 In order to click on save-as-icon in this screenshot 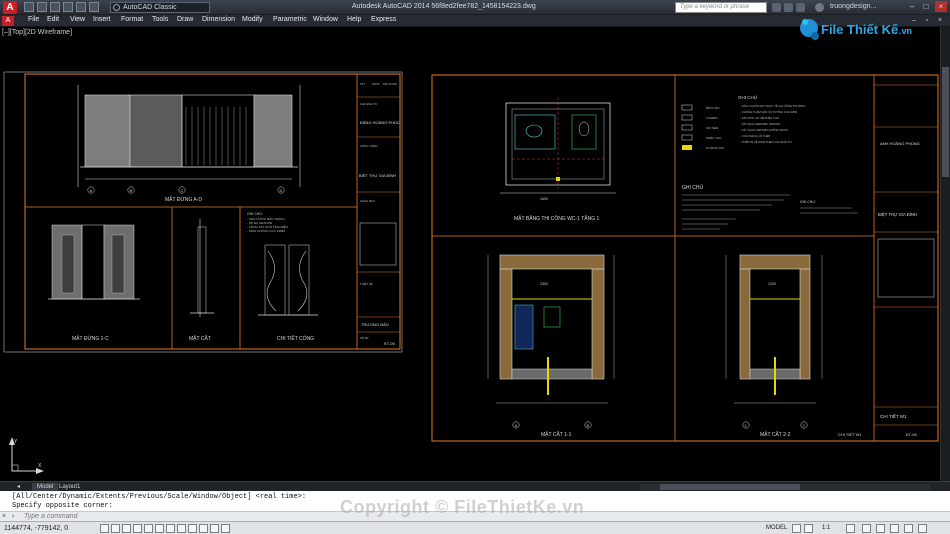, I will do `click(68, 7)`.